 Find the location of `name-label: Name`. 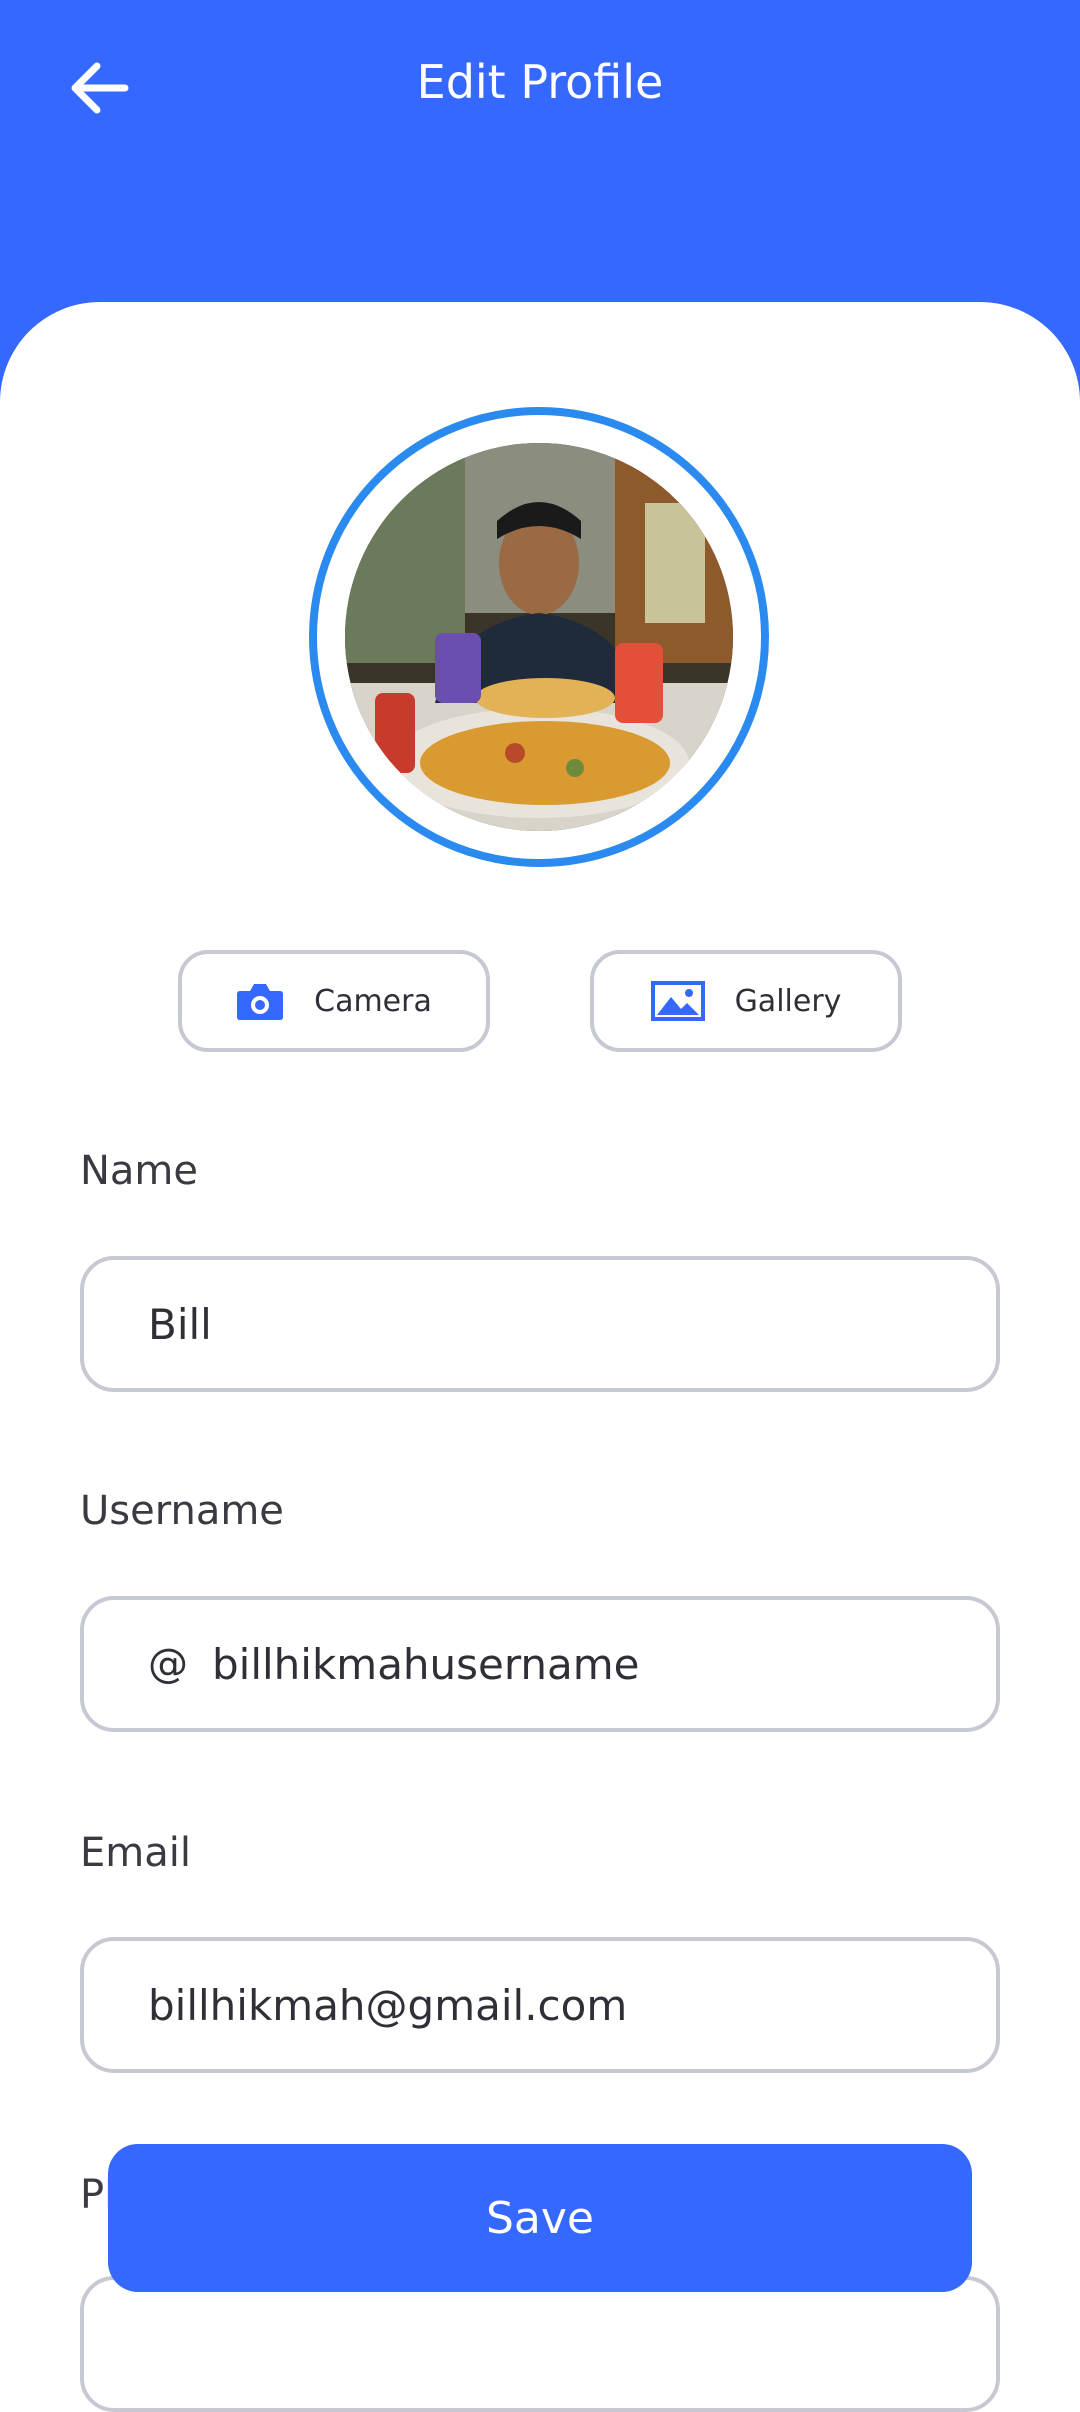

name-label: Name is located at coordinates (139, 1171).